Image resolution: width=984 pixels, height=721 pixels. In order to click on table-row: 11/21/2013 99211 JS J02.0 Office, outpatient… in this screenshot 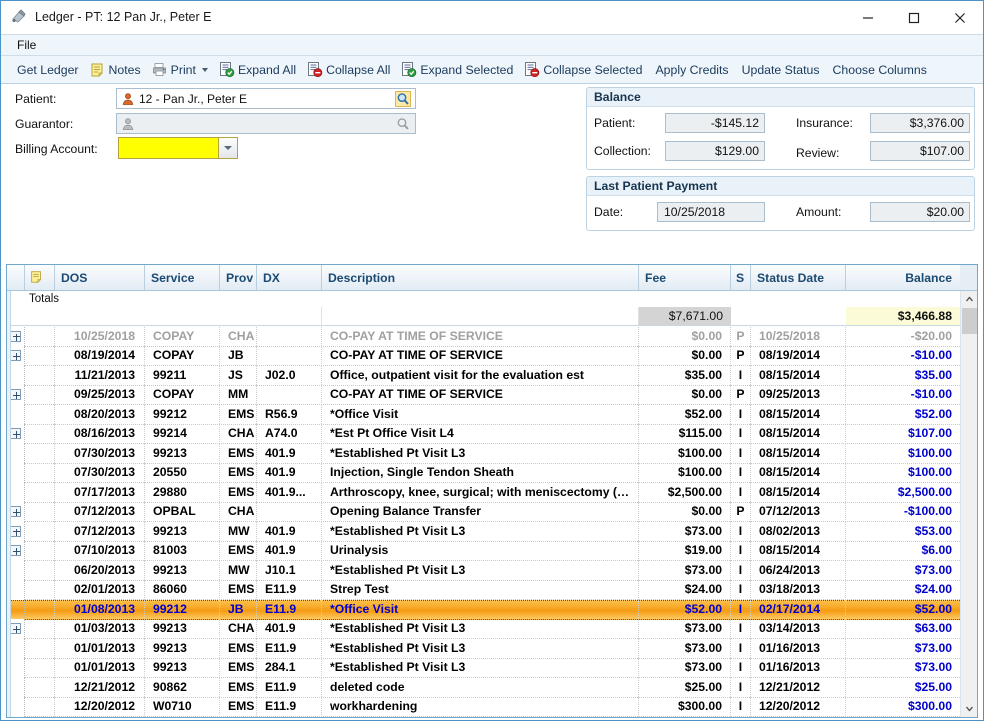, I will do `click(483, 375)`.